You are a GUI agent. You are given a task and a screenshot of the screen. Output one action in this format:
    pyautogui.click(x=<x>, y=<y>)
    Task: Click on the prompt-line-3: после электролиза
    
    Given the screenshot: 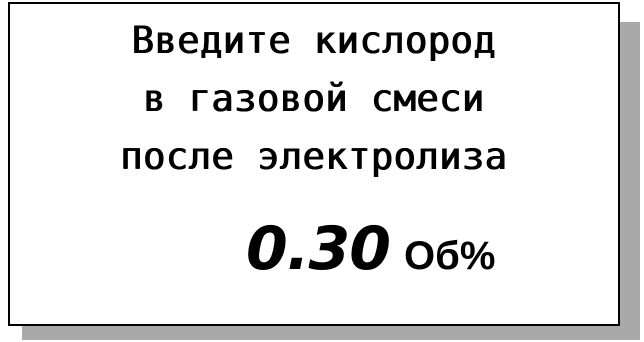 What is the action you would take?
    pyautogui.click(x=314, y=156)
    